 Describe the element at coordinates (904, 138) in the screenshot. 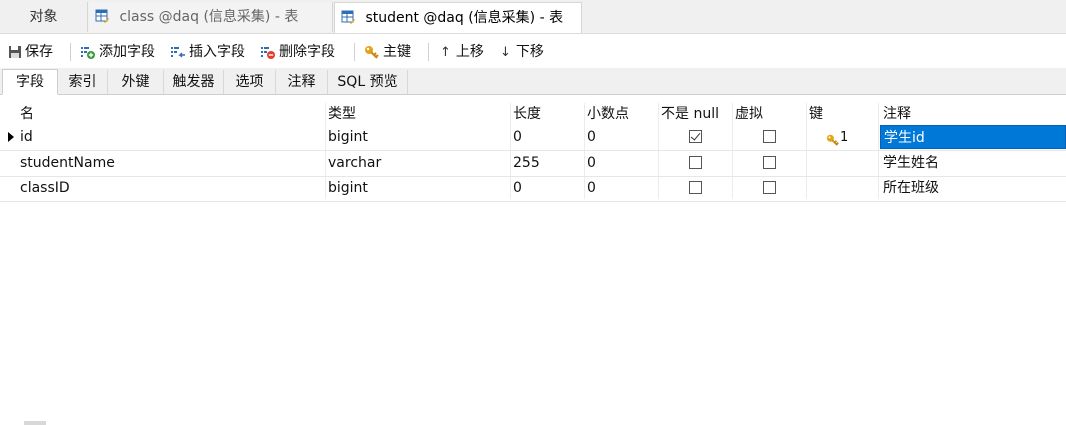

I see `field-comment-text: 学生id` at that location.